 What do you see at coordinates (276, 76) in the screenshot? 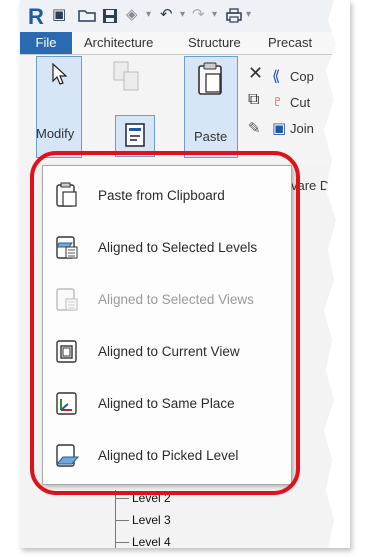
I see `cope-icon: ⟪` at bounding box center [276, 76].